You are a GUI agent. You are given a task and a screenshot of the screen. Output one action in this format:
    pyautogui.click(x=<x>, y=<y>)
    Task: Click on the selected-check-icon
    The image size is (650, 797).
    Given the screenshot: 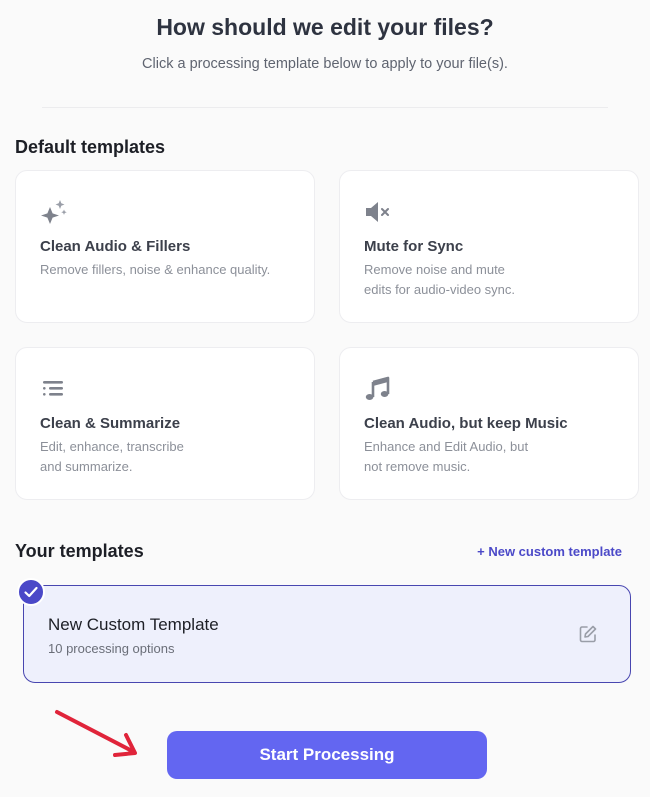 What is the action you would take?
    pyautogui.click(x=31, y=592)
    